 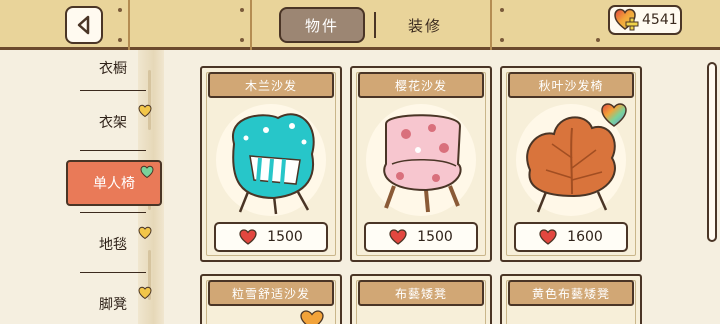 I want to click on back-button, so click(x=84, y=25).